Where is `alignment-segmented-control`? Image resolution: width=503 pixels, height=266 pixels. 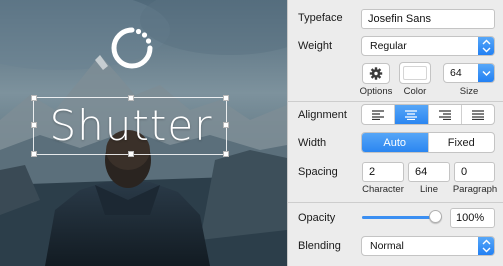
alignment-segmented-control is located at coordinates (428, 114).